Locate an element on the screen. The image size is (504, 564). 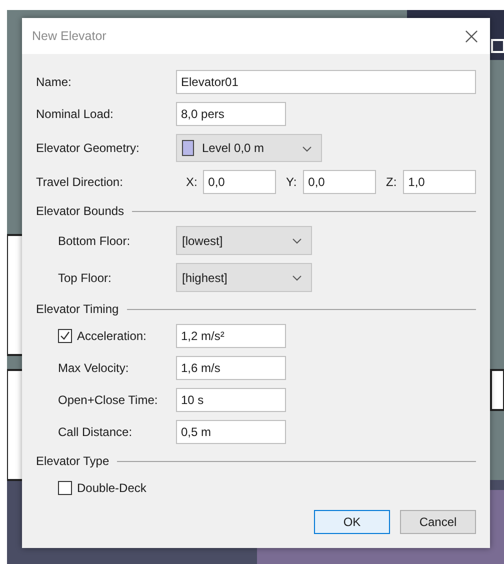
field-label: Acceleration: is located at coordinates (111, 336).